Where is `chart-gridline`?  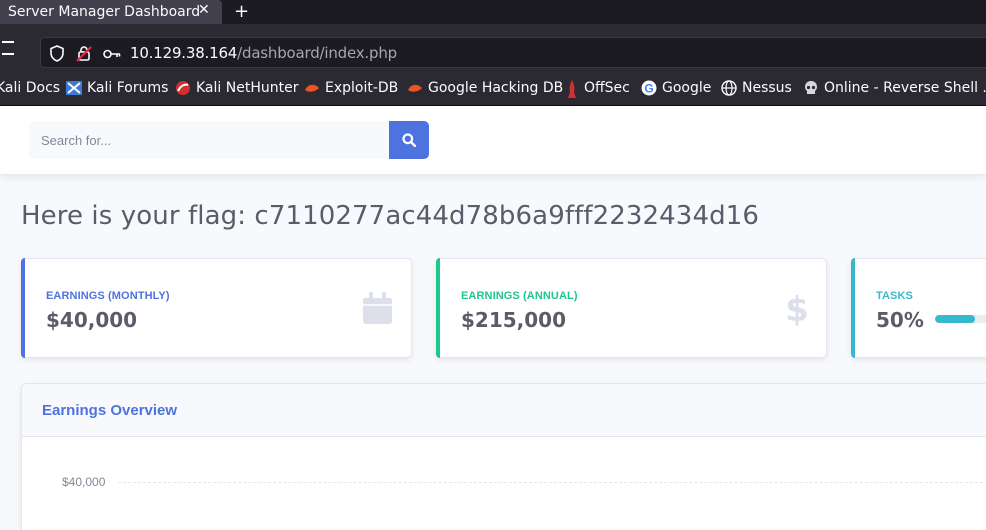
chart-gridline is located at coordinates (552, 482).